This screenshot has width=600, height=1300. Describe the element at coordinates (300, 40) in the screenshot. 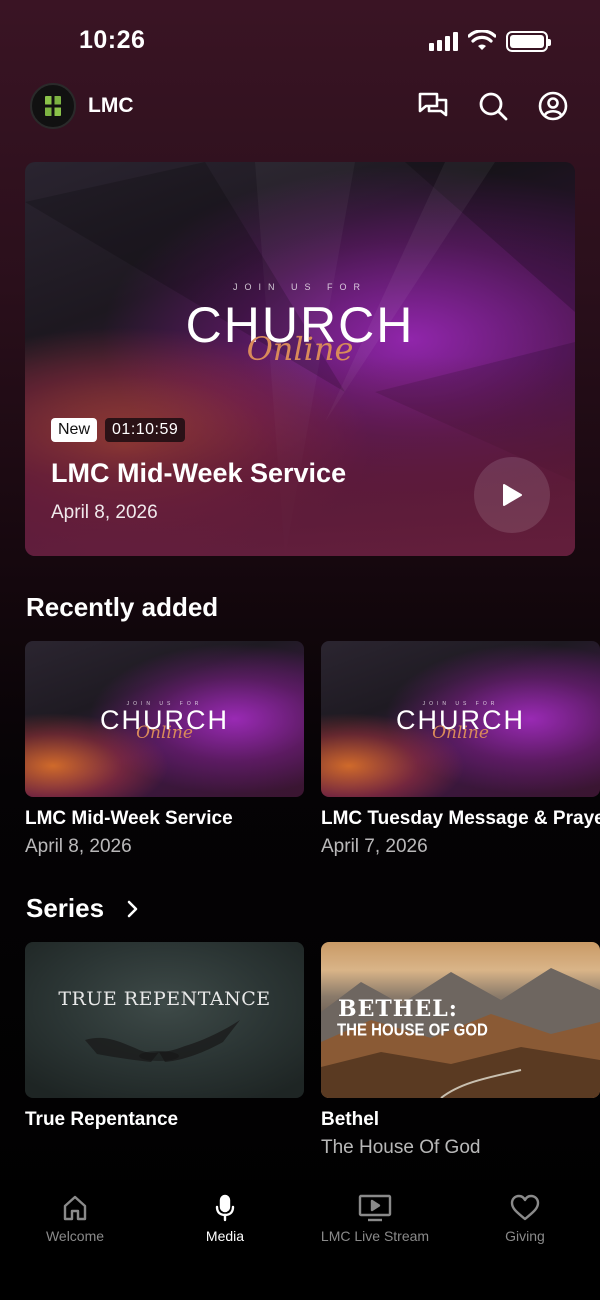

I see `status-bar: 10:26` at that location.